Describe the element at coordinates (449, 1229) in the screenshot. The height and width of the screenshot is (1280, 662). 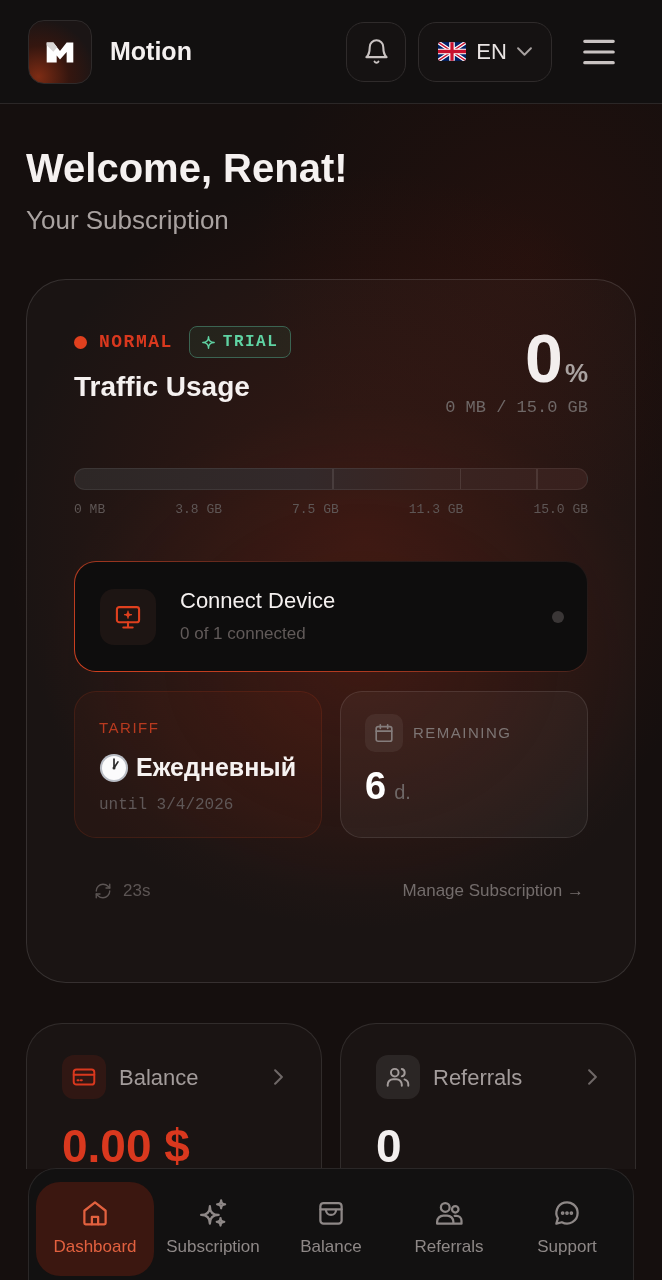
I see `nav-tab: Referrals` at that location.